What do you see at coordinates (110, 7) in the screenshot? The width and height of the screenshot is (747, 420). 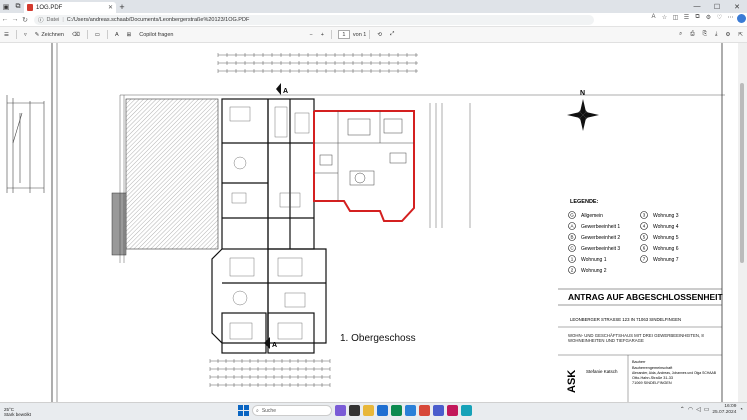 I see `close-tab-icon: ✕` at bounding box center [110, 7].